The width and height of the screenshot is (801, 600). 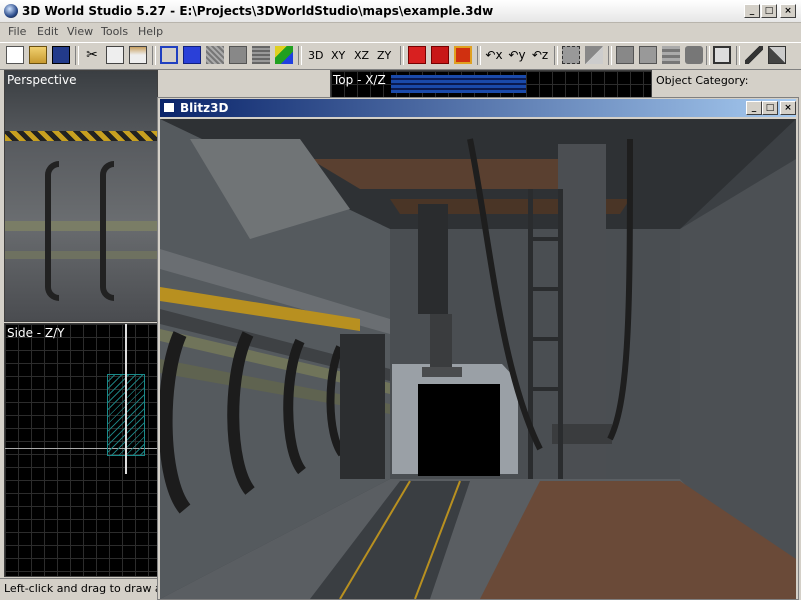 What do you see at coordinates (80, 31) in the screenshot?
I see `menu-view: View` at bounding box center [80, 31].